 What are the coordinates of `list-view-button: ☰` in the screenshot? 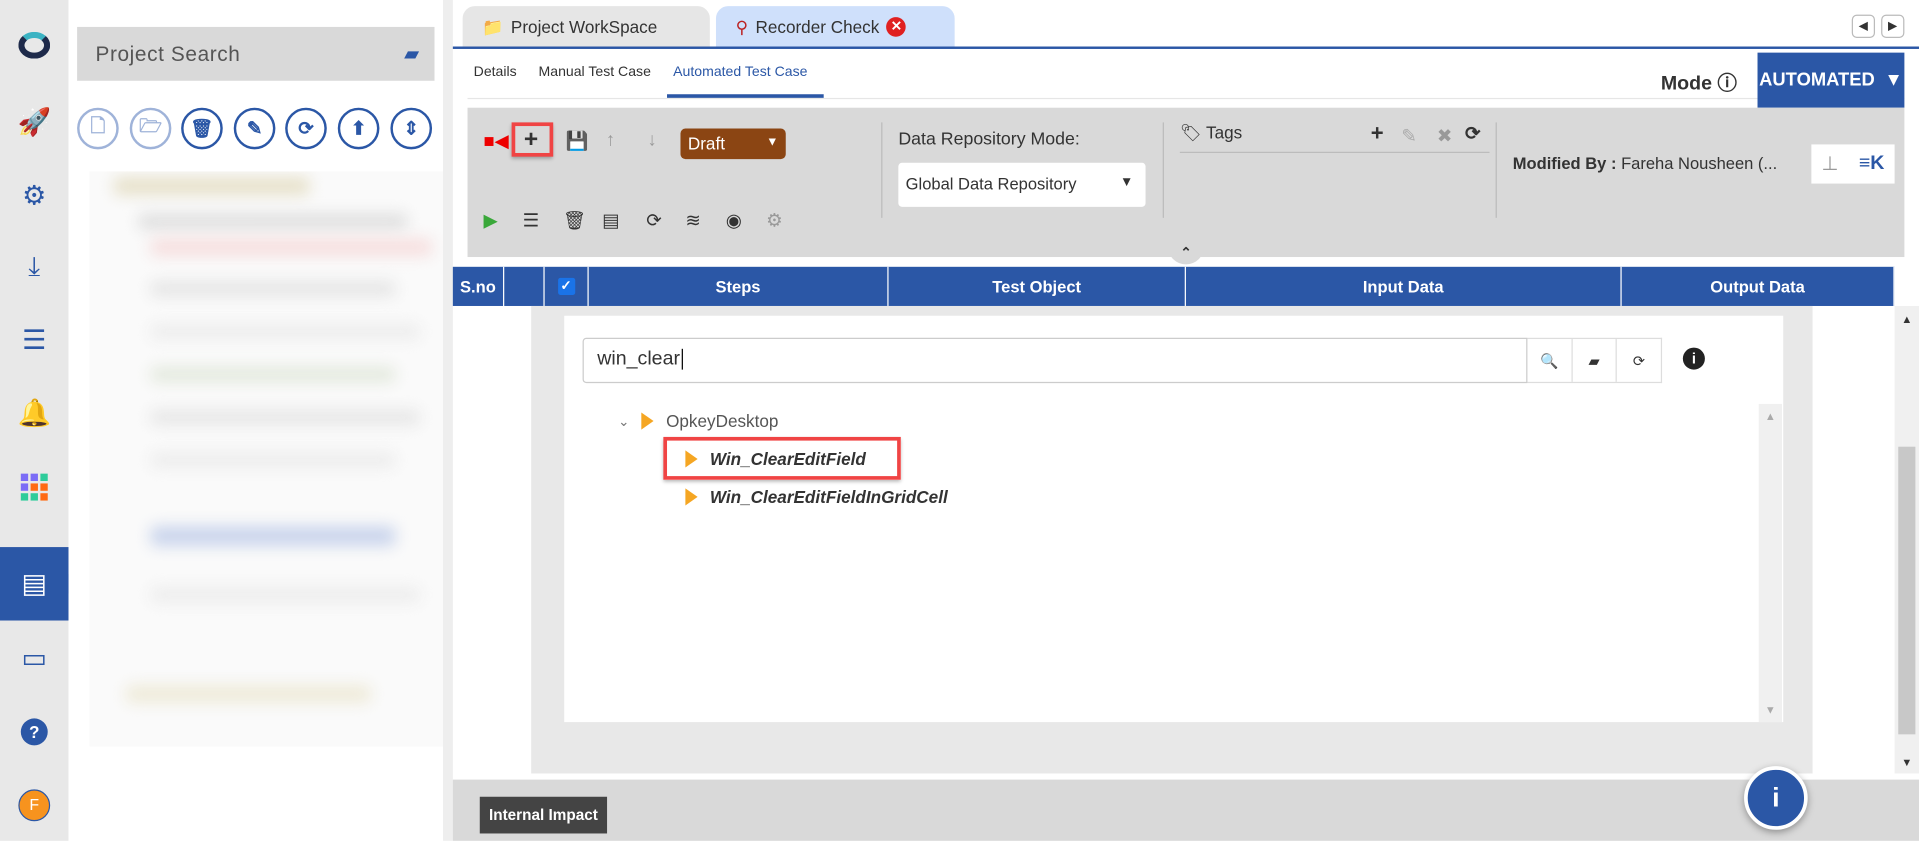 It's located at (531, 220).